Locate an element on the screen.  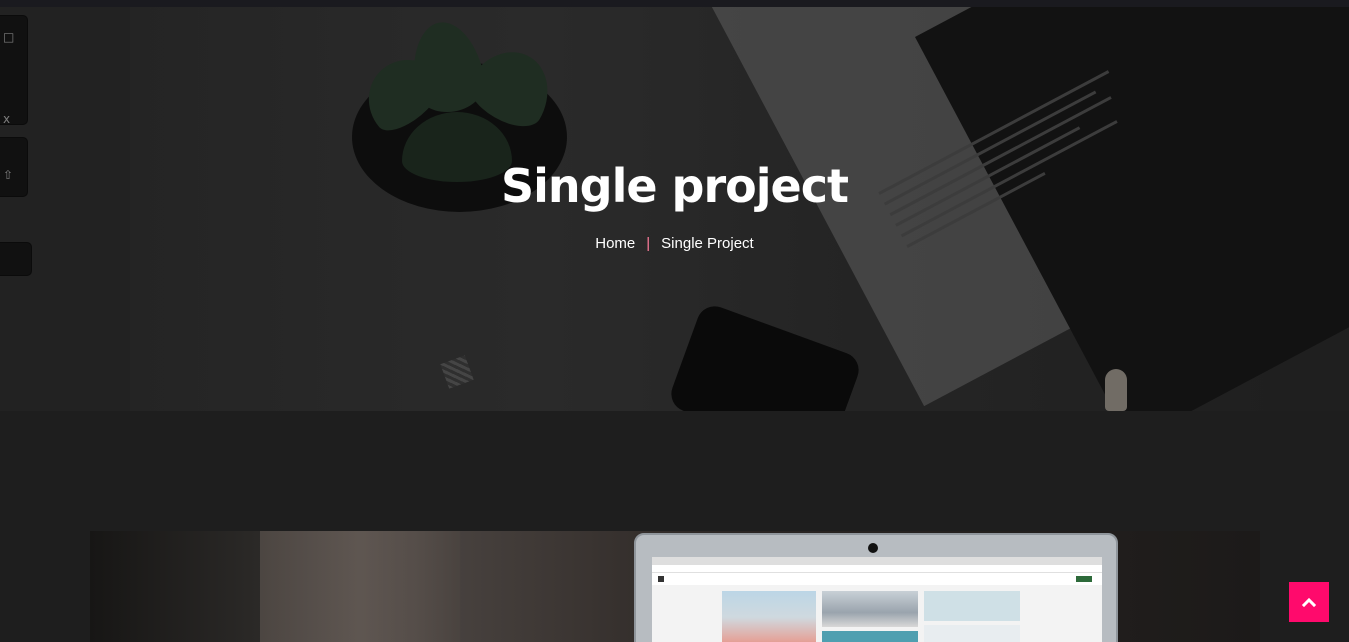
breadcrumb-current: Single Project is located at coordinates (707, 243).